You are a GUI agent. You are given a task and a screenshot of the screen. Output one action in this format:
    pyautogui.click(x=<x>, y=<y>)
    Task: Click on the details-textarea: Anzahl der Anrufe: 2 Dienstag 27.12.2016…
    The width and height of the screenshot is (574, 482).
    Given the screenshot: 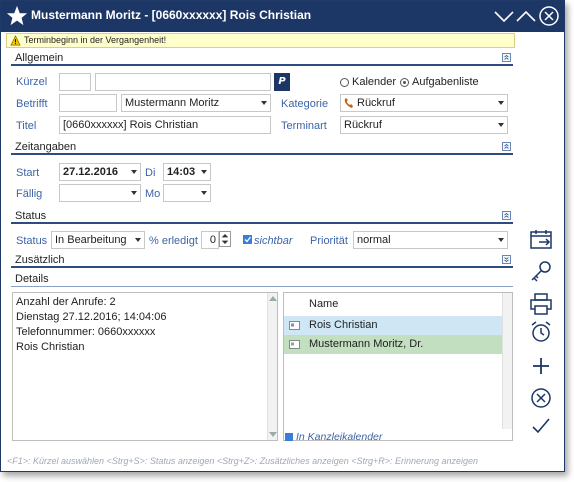 What is the action you would take?
    pyautogui.click(x=145, y=366)
    